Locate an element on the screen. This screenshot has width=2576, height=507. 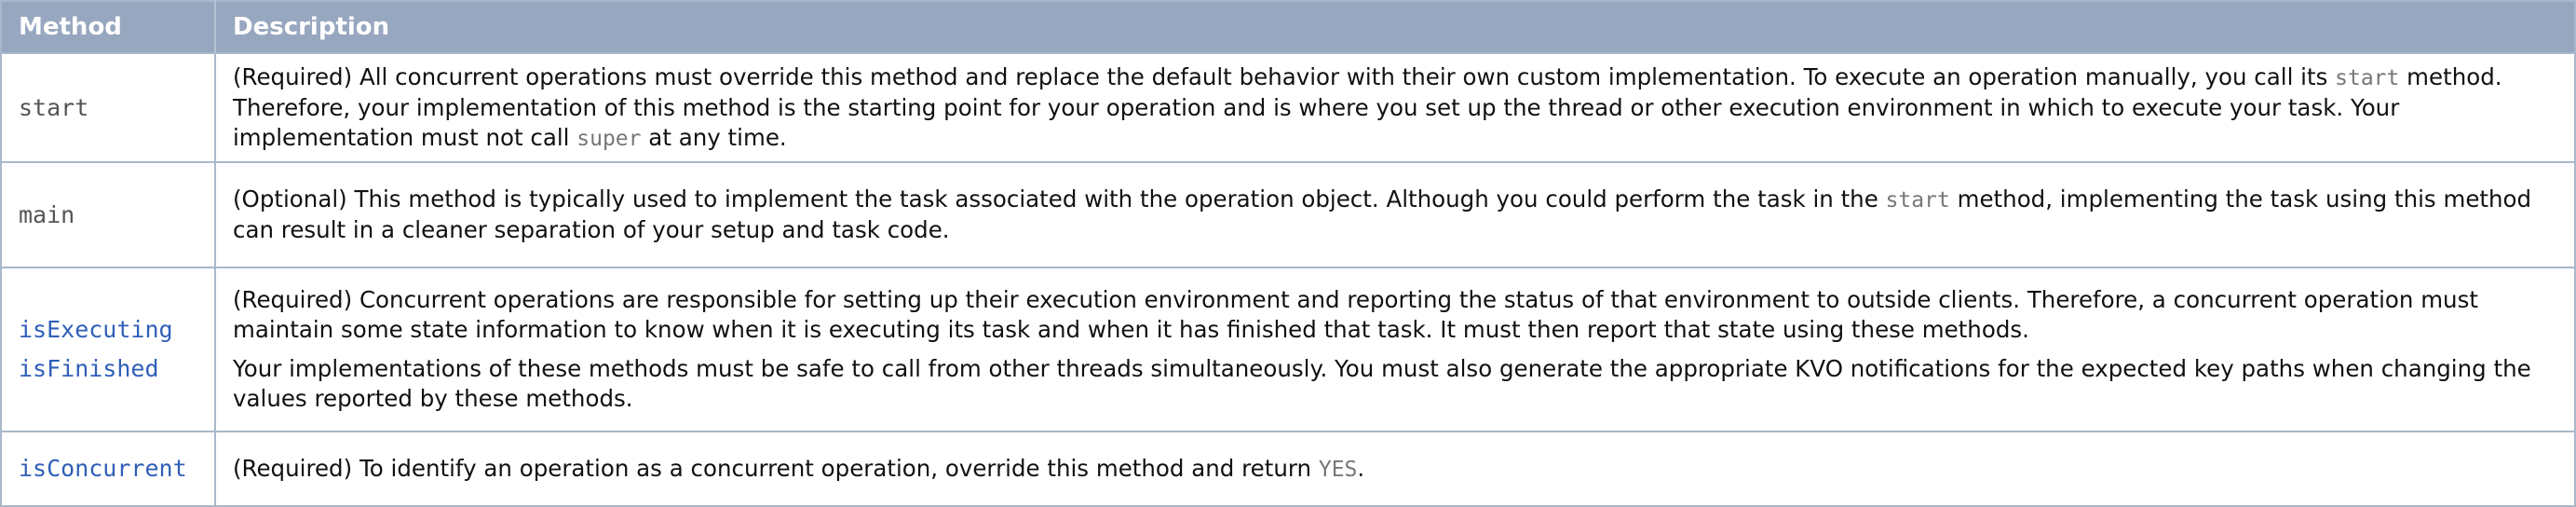
description-text: . is located at coordinates (1361, 468).